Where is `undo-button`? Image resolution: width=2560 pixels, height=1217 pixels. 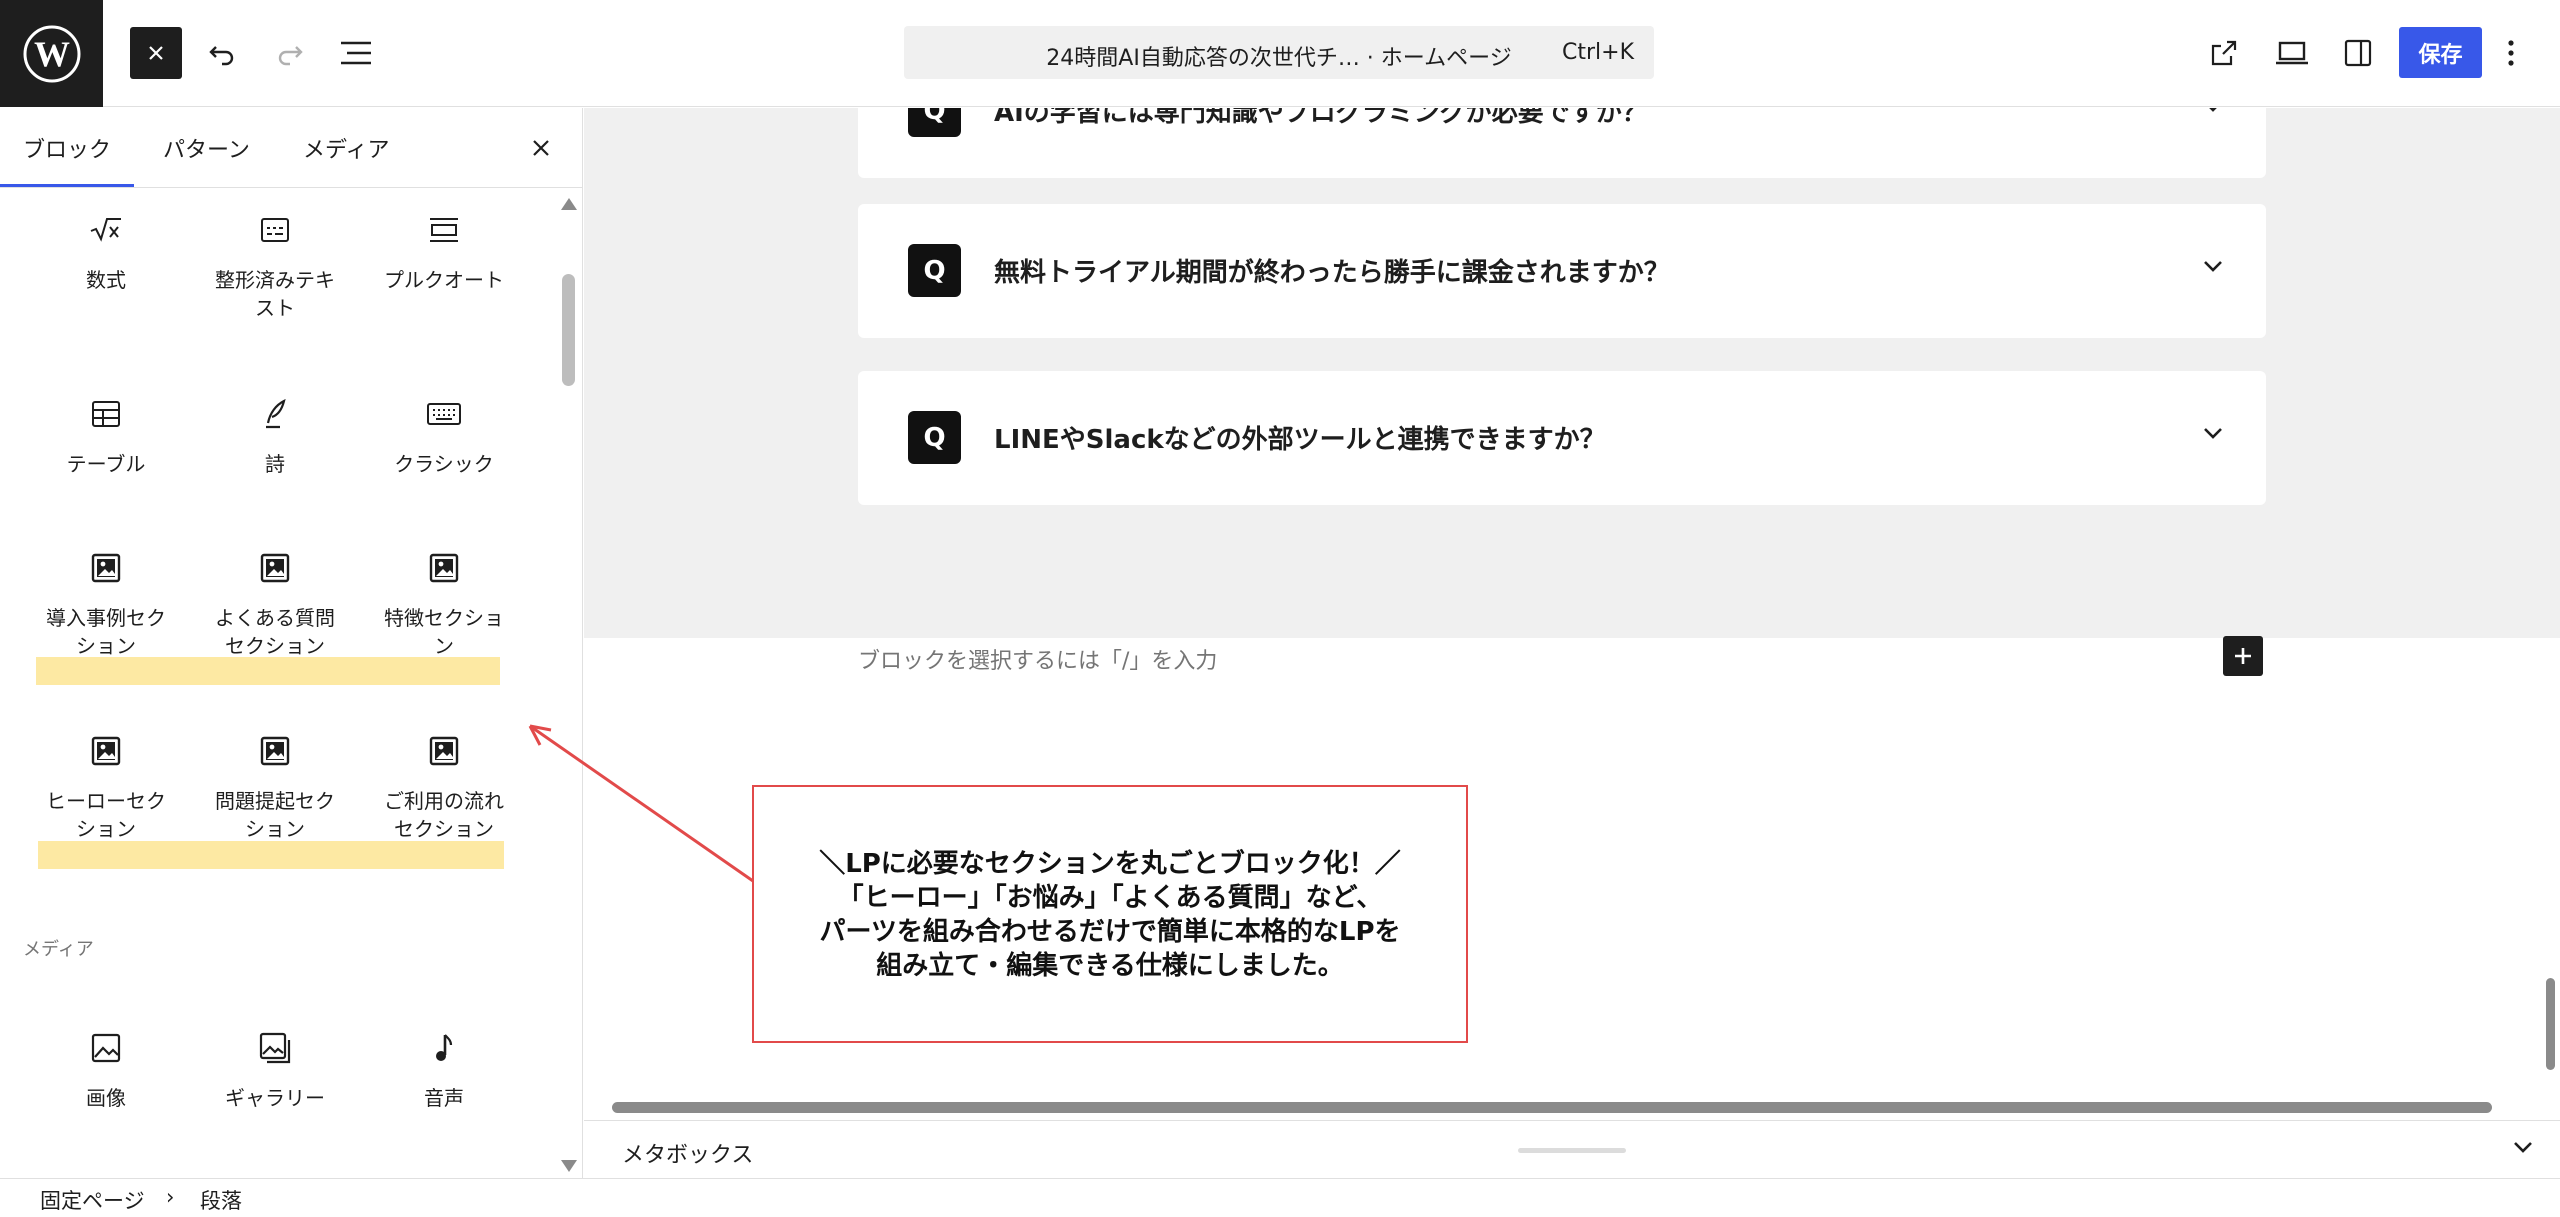
undo-button is located at coordinates (222, 53).